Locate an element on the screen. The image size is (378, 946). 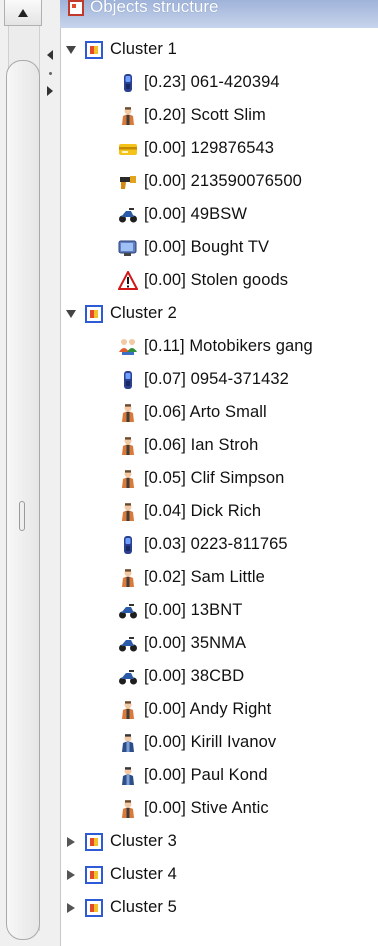
cluster-label: Cluster 3 is located at coordinates (143, 841).